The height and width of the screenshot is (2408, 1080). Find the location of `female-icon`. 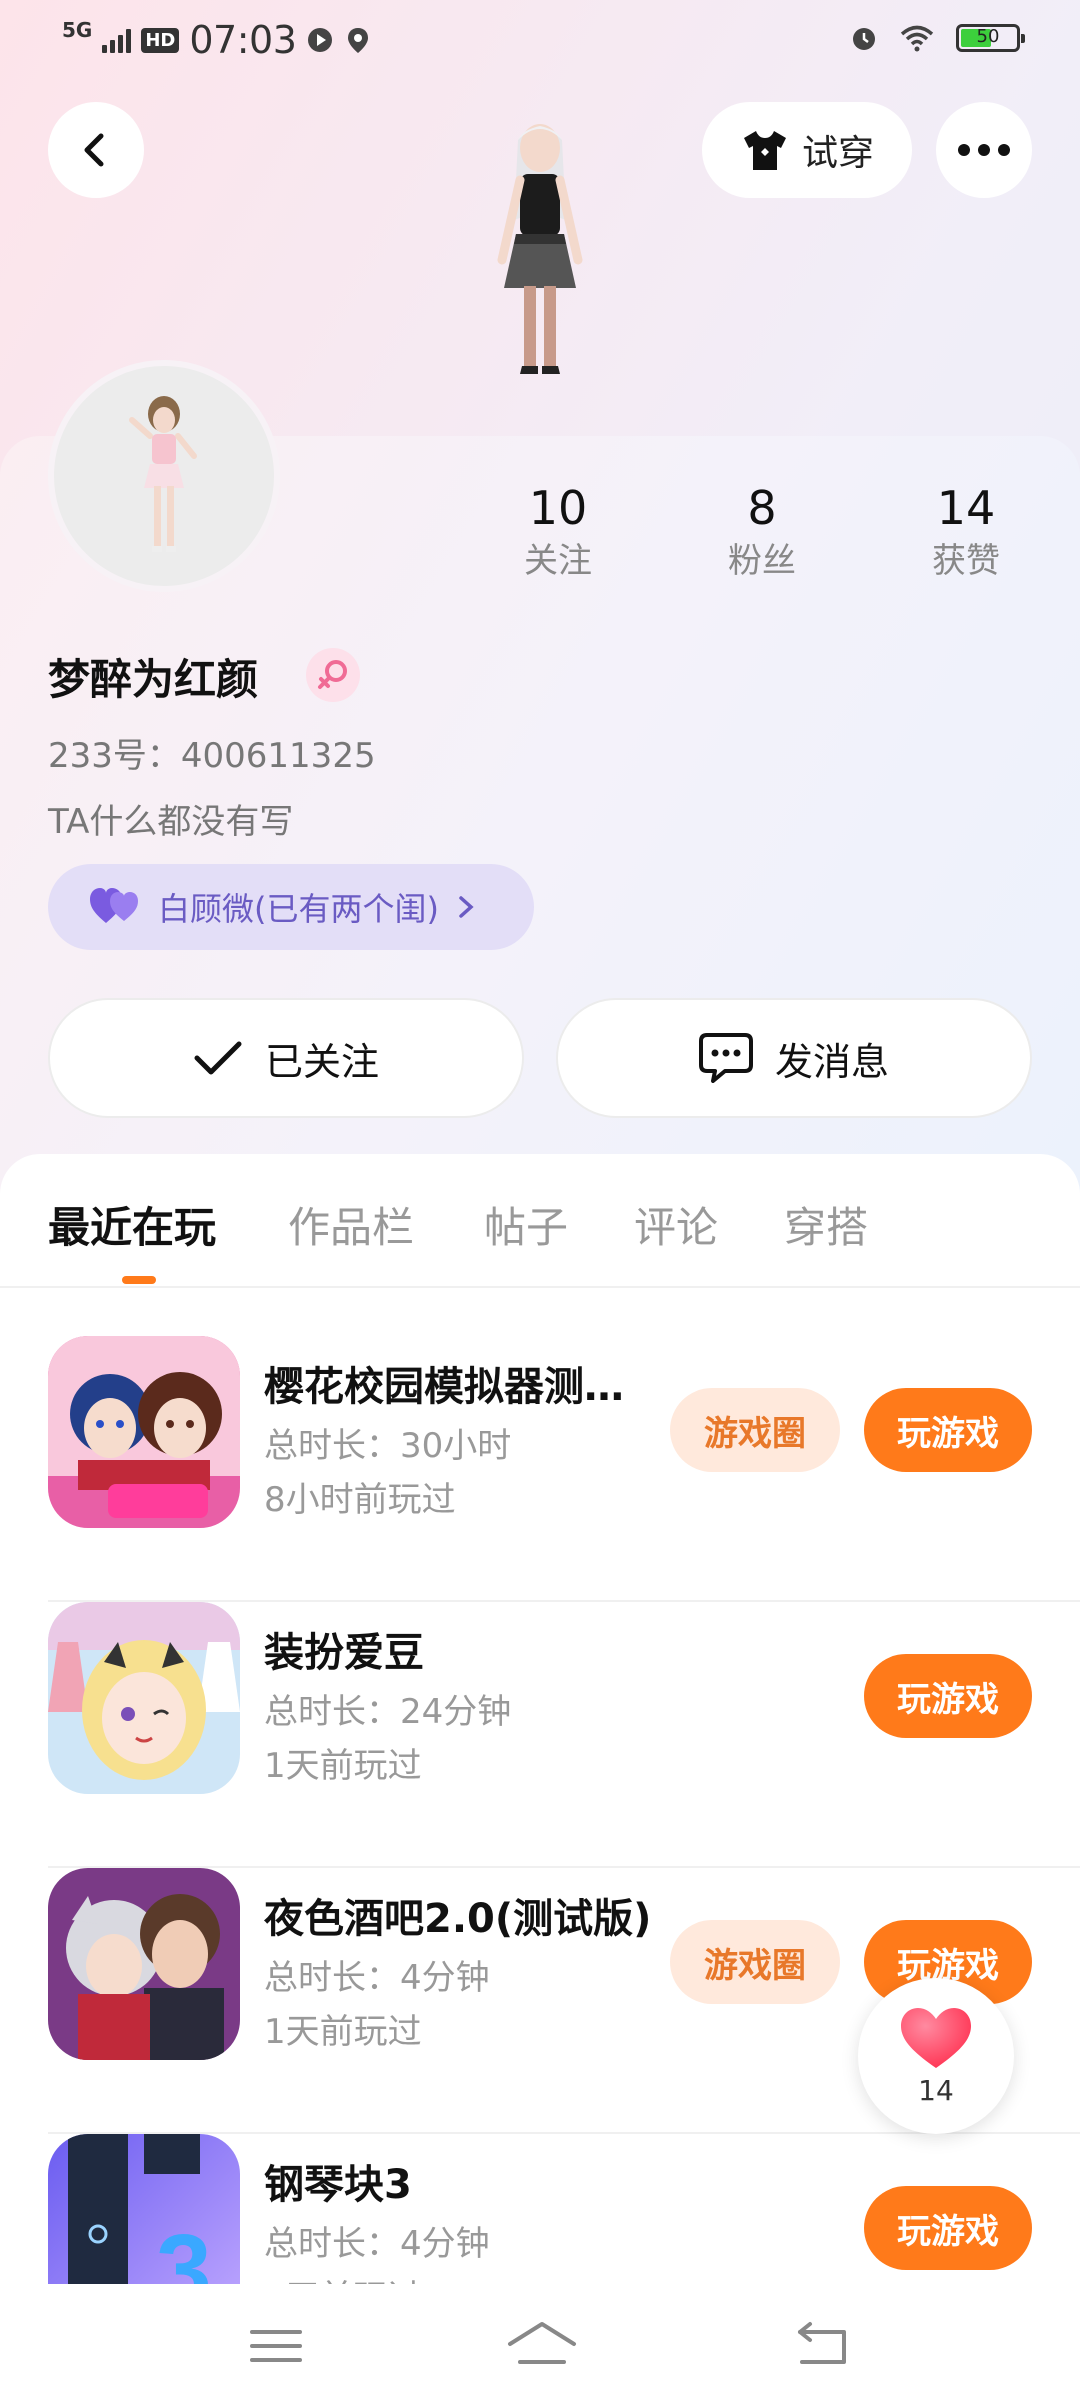

female-icon is located at coordinates (333, 675).